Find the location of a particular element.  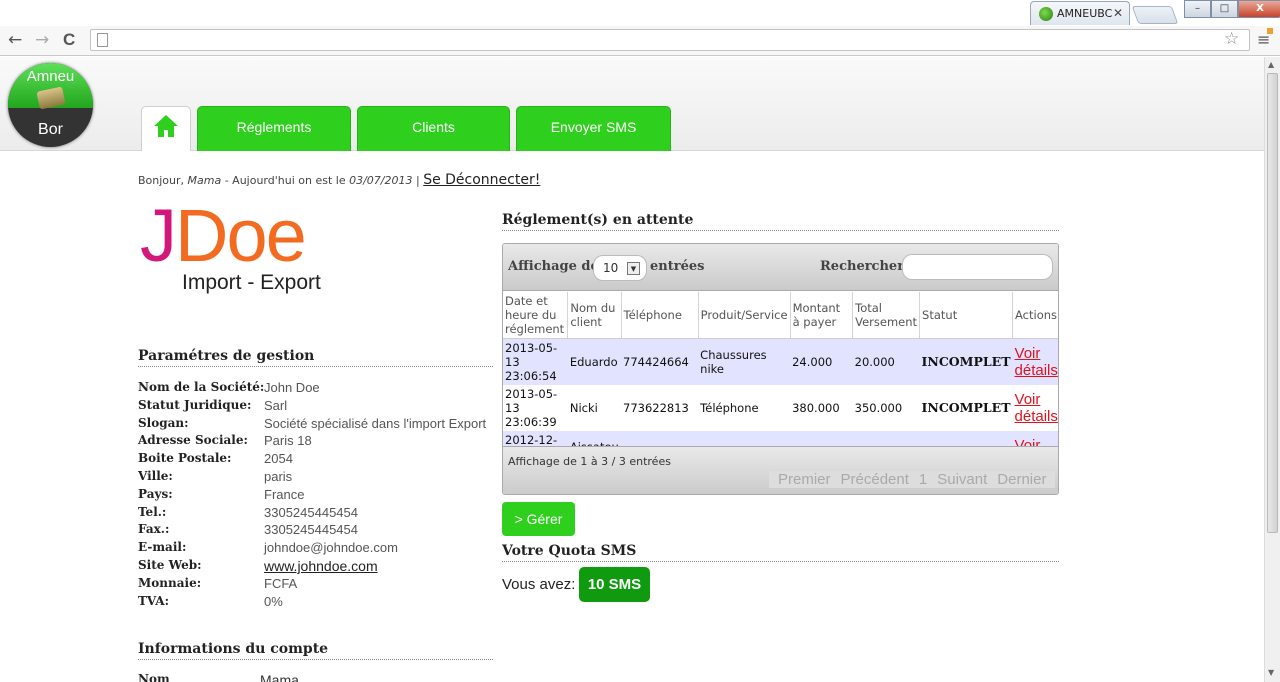

col-status: Statut is located at coordinates (966, 315).